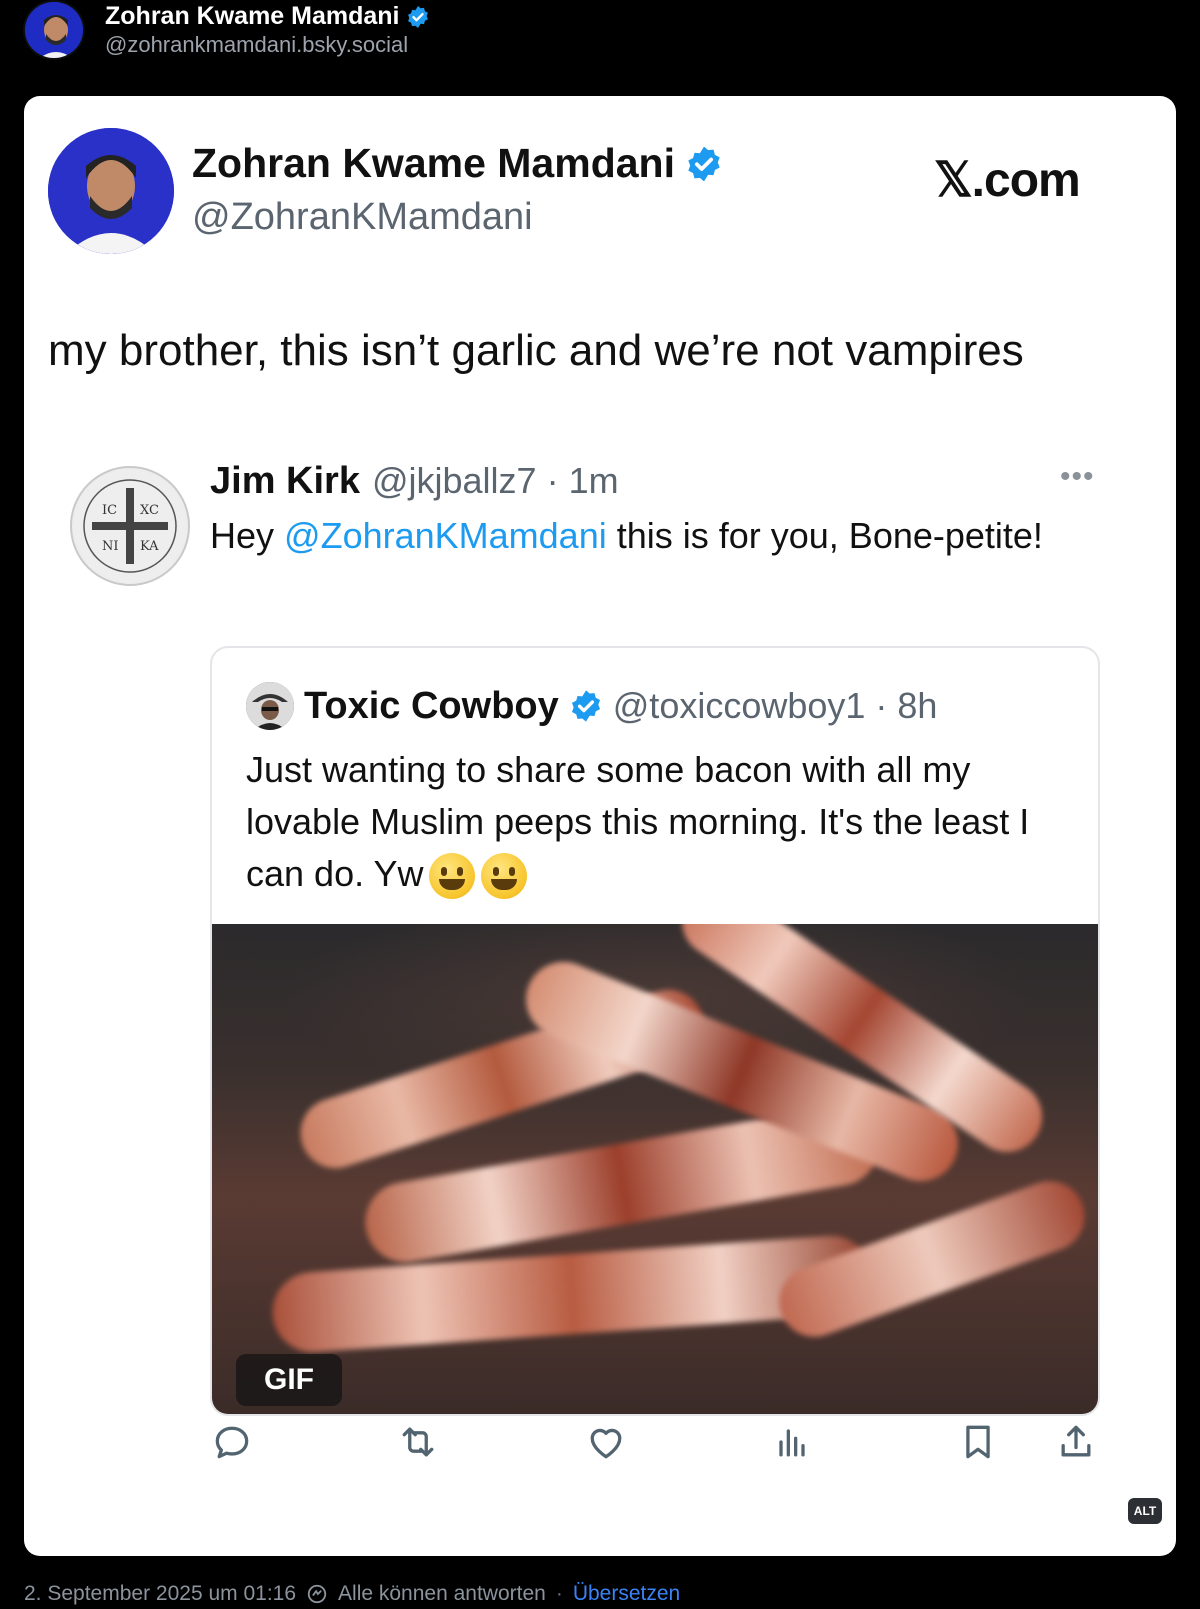  I want to click on alt-text-button: ALT, so click(1145, 1511).